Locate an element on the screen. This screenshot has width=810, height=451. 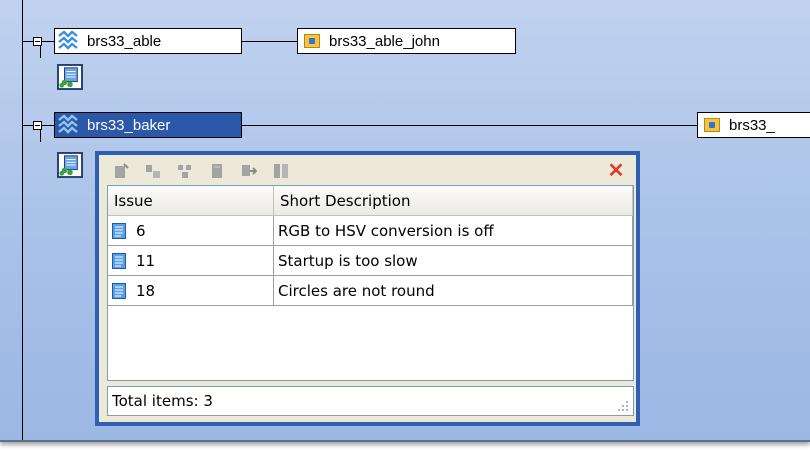
resize-grip-icon is located at coordinates (623, 406).